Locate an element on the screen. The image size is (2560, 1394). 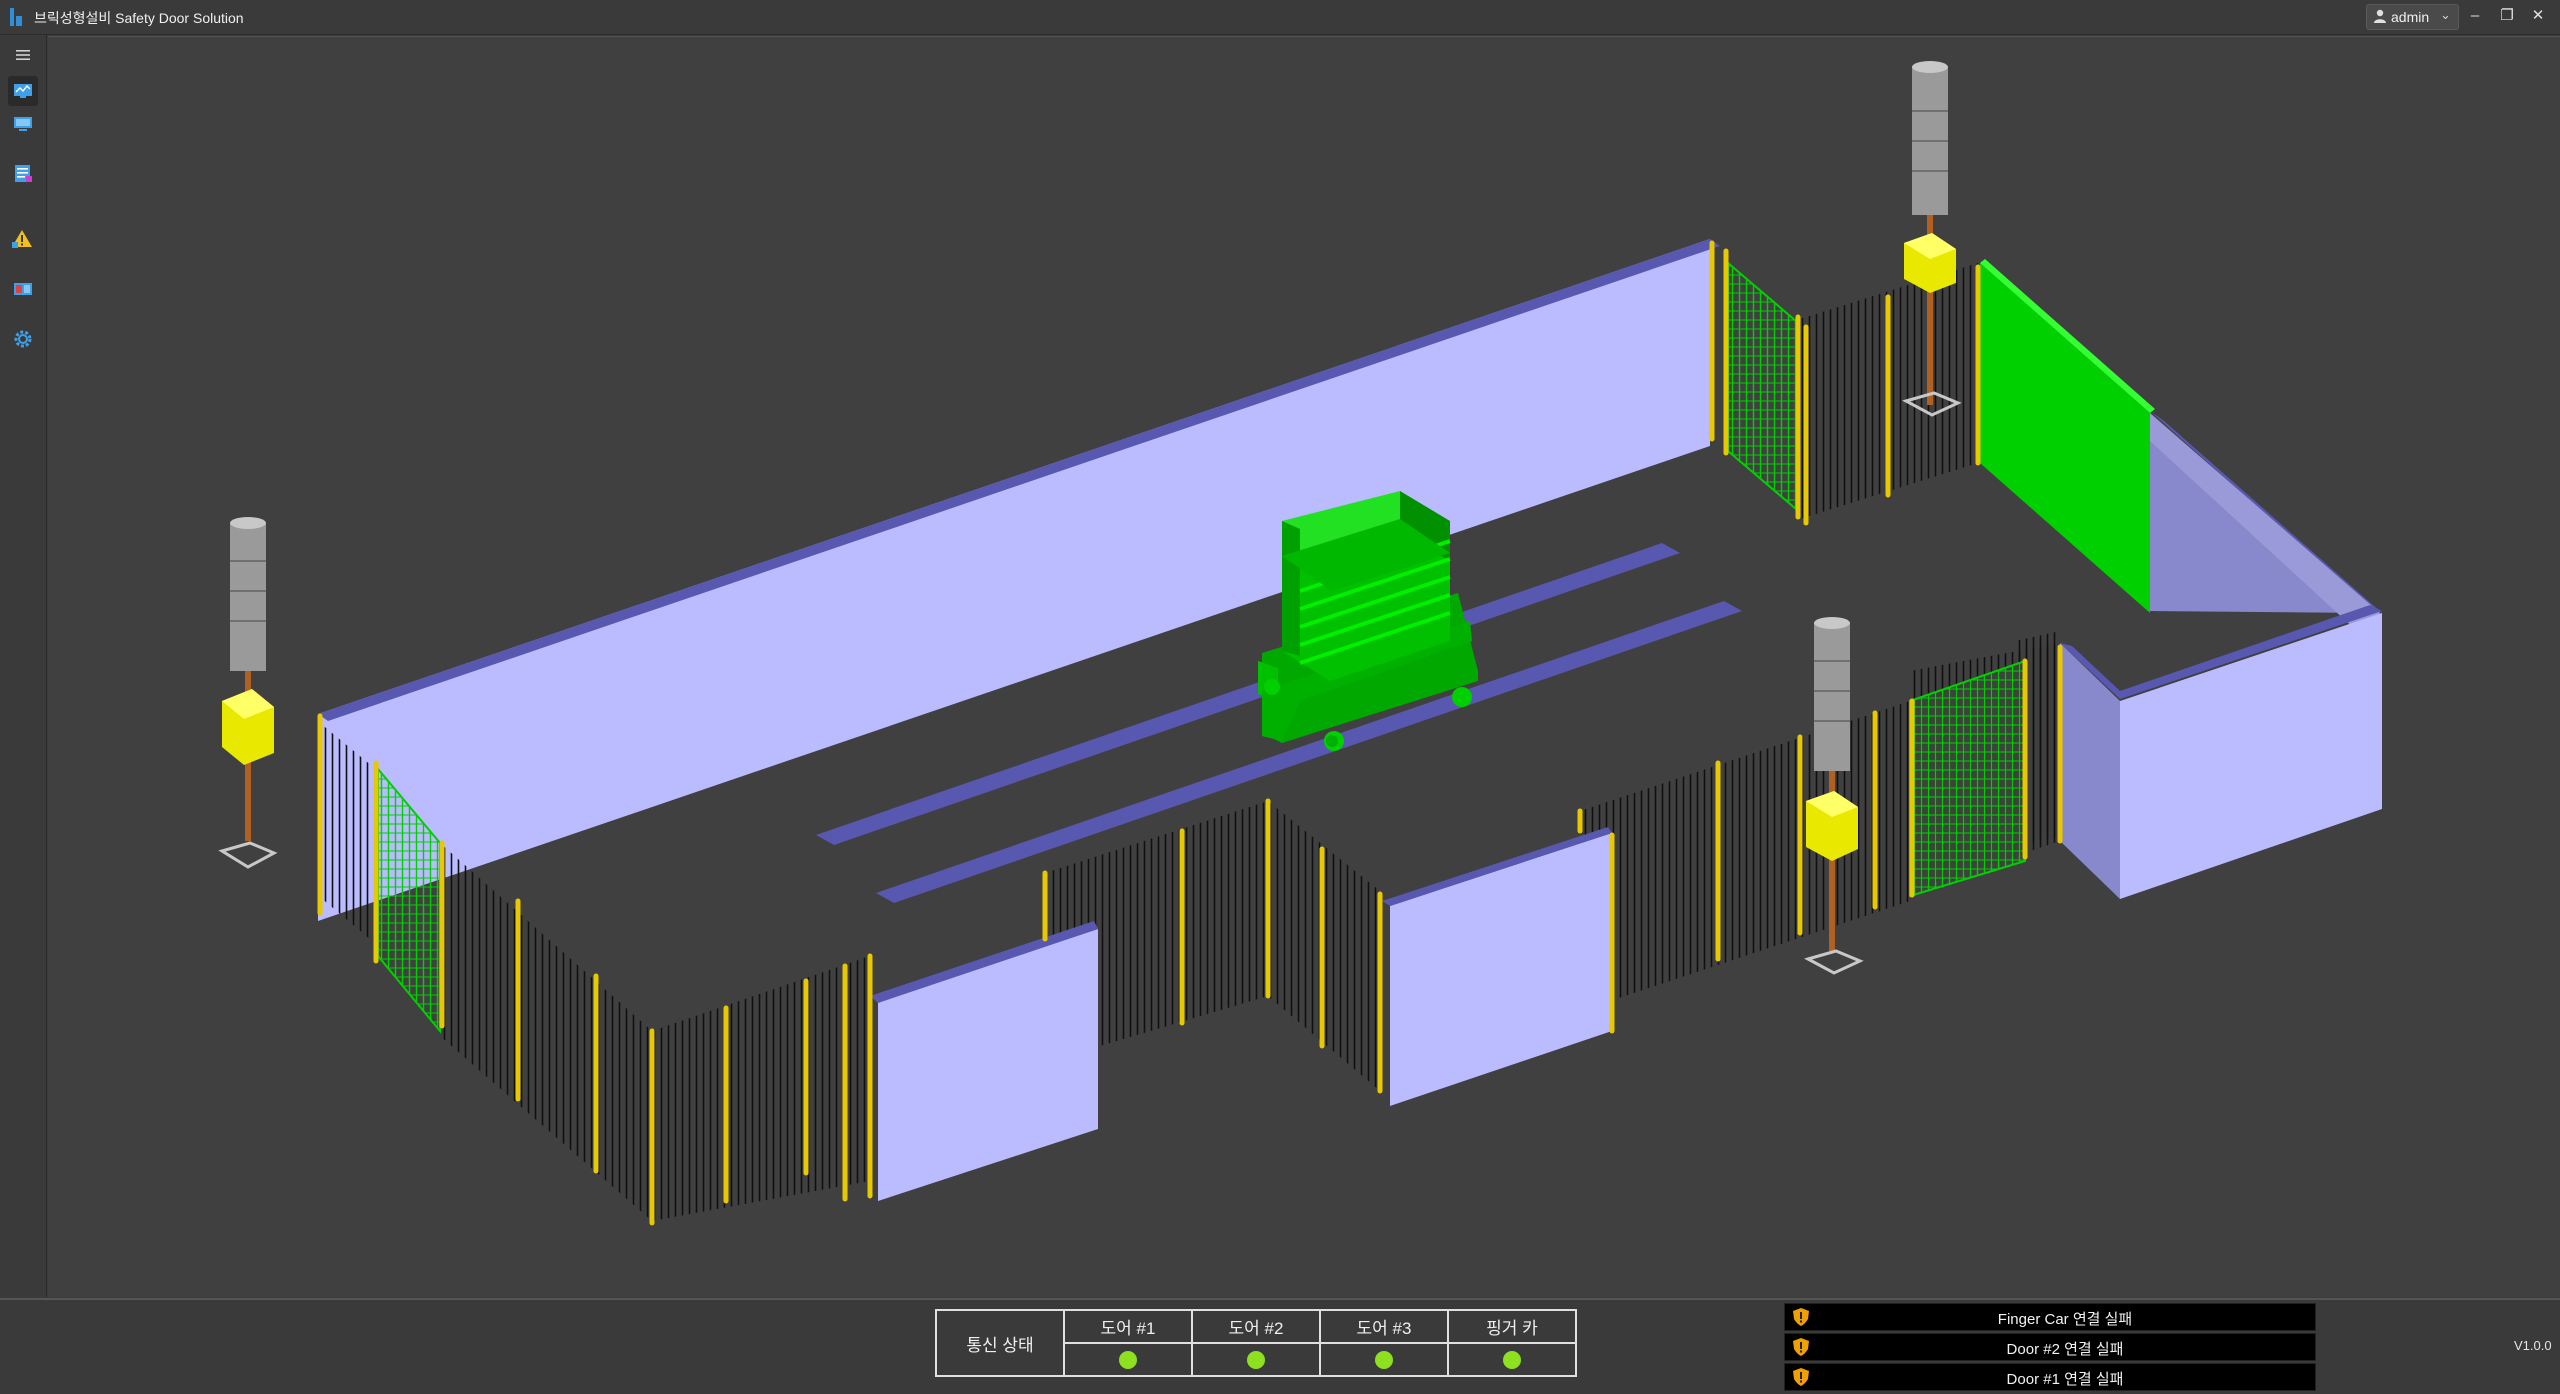
comm-device-door-2: 도어 #2 is located at coordinates (1256, 1326).